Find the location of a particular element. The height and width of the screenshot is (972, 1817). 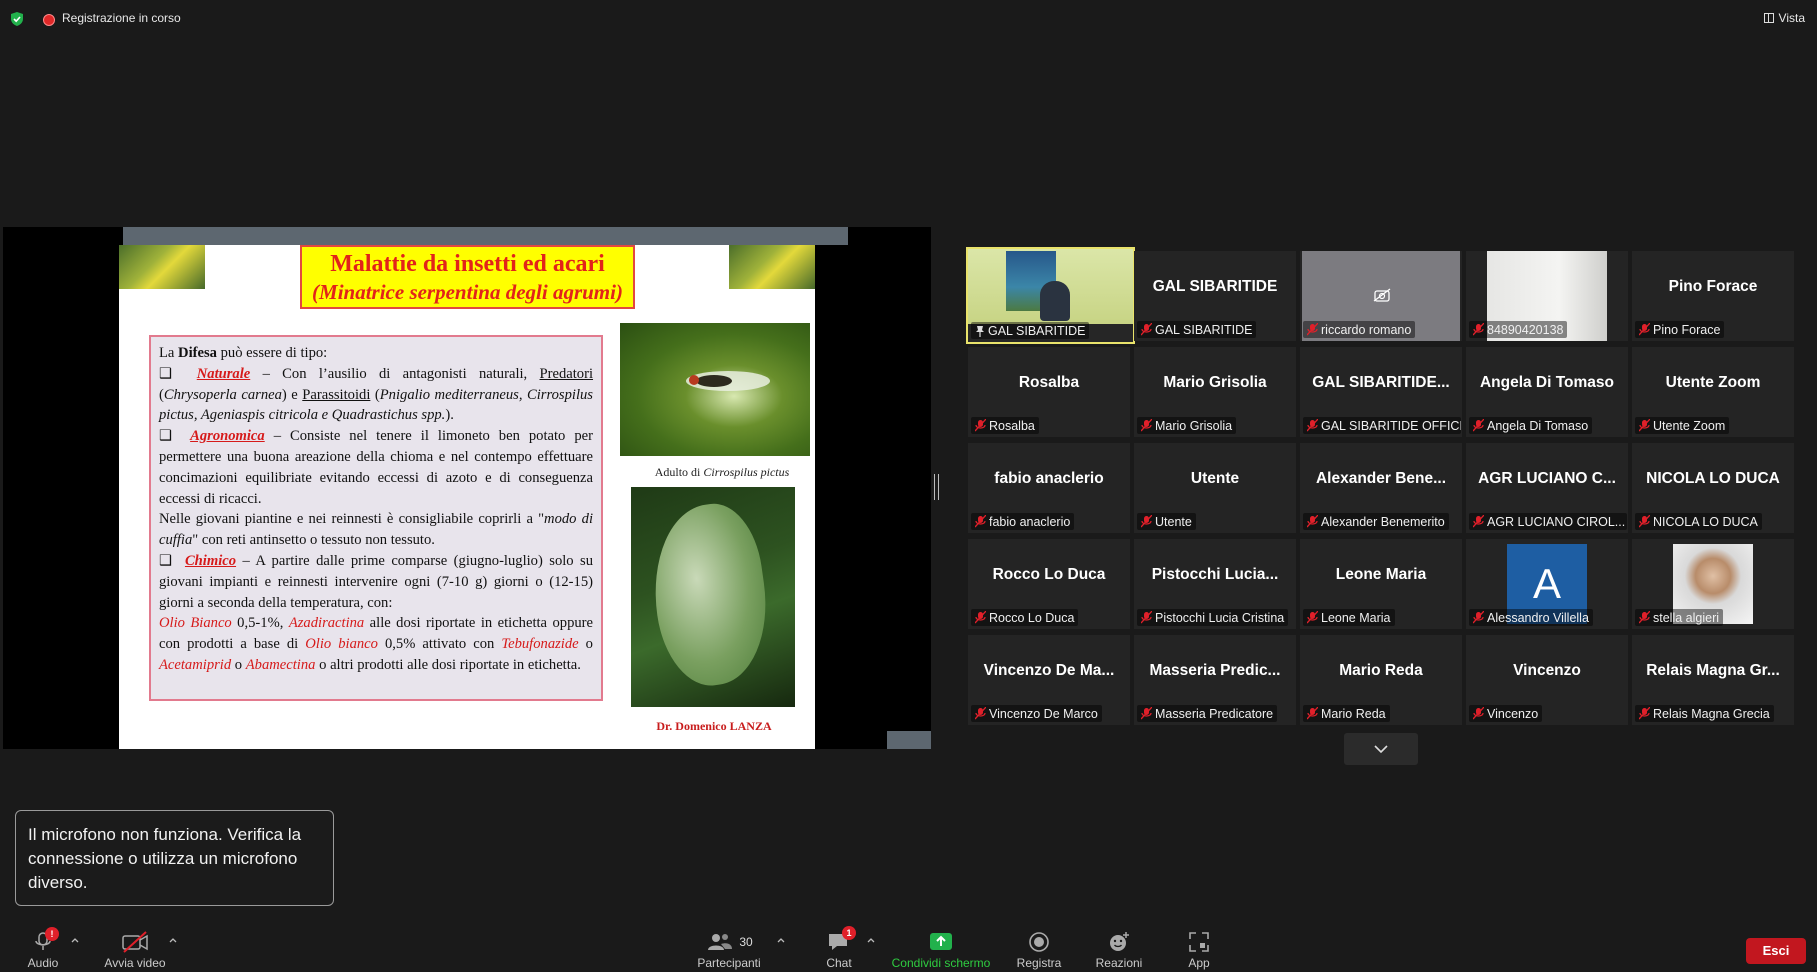

chat-button: Chat 1 is located at coordinates (839, 948).